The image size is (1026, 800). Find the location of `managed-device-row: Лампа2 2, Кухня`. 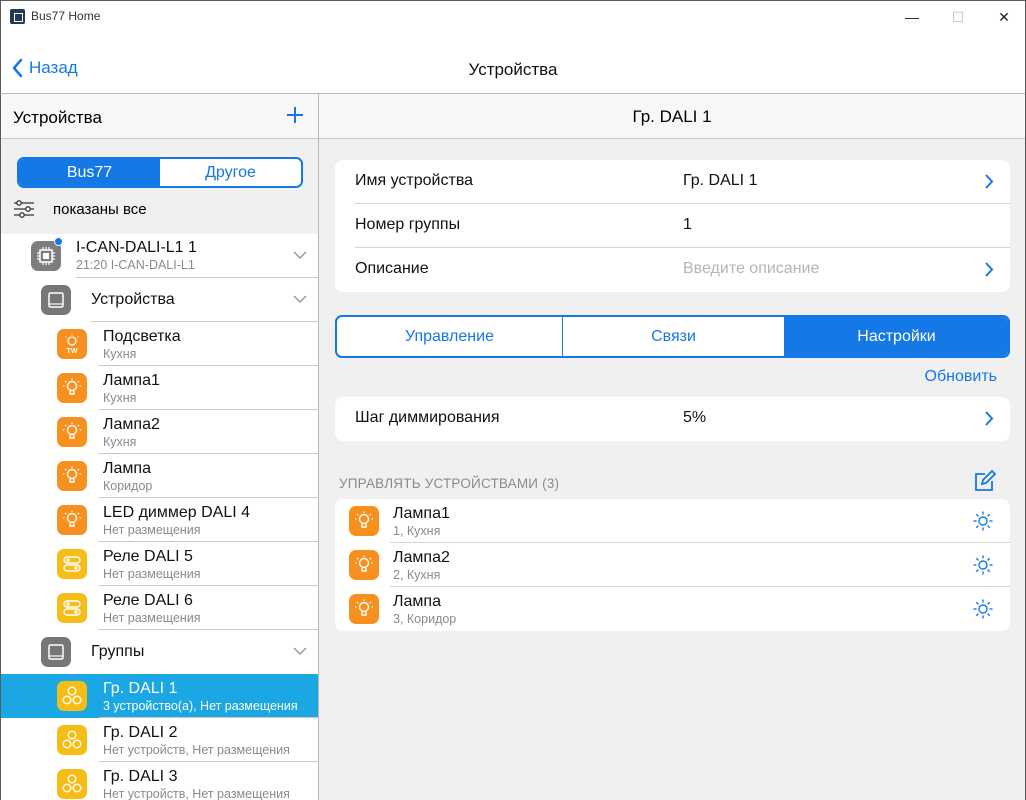

managed-device-row: Лампа2 2, Кухня is located at coordinates (672, 565).